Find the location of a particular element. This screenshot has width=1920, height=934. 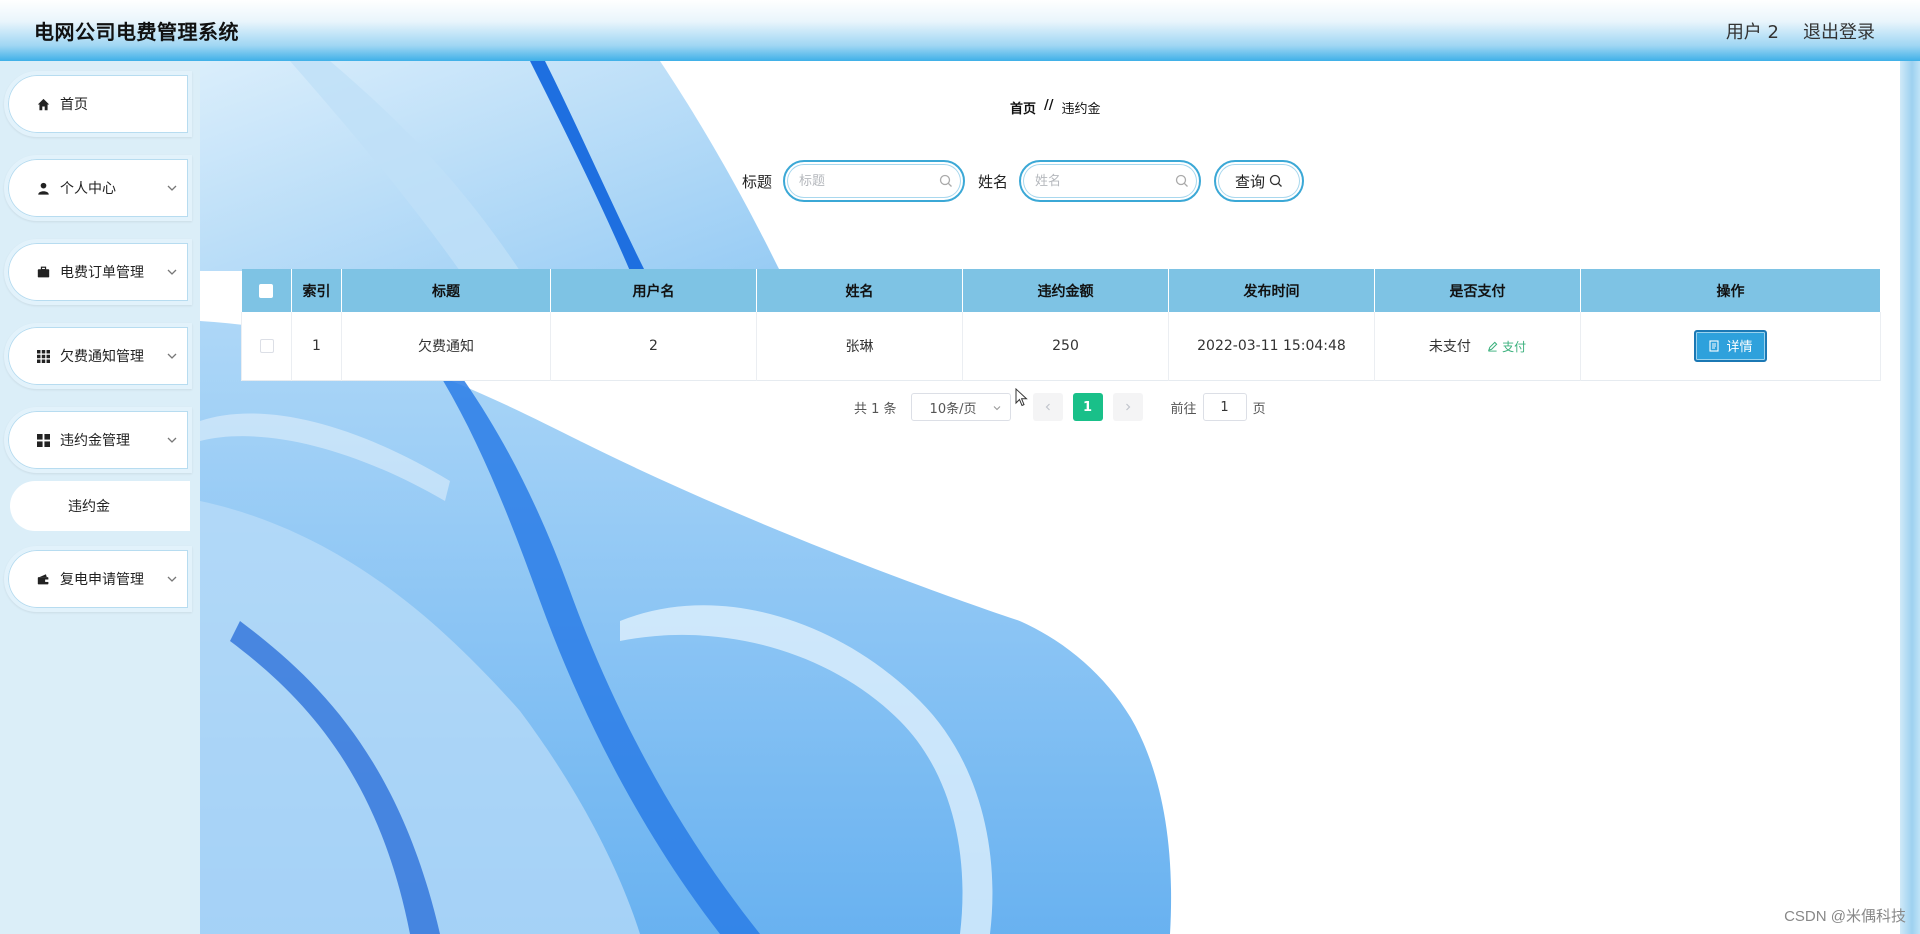

cell-username: 2 is located at coordinates (653, 346).